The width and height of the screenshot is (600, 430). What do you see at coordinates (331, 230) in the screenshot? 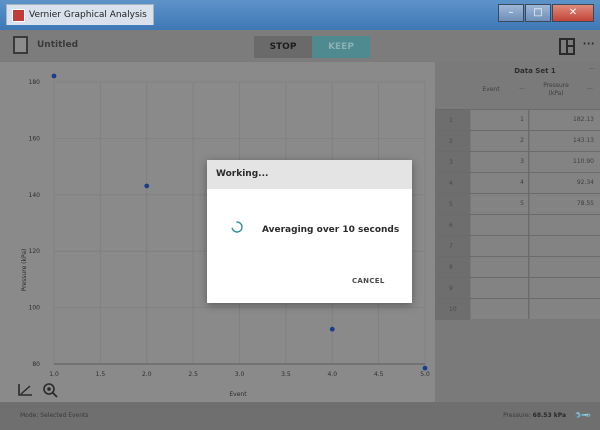
I see `dialog-message: Averaging over 10 seconds` at bounding box center [331, 230].